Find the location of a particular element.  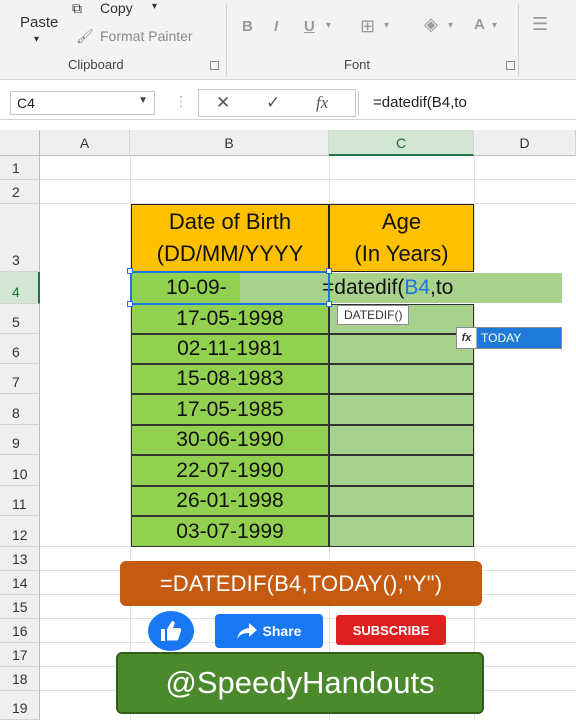

name-box: C4 ▼ is located at coordinates (82, 103).